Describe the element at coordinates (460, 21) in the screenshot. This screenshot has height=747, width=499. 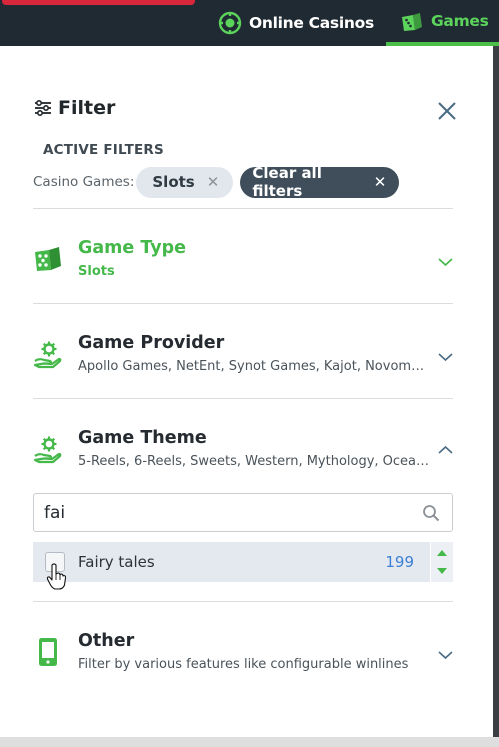
I see `nav-games-label: Games` at that location.